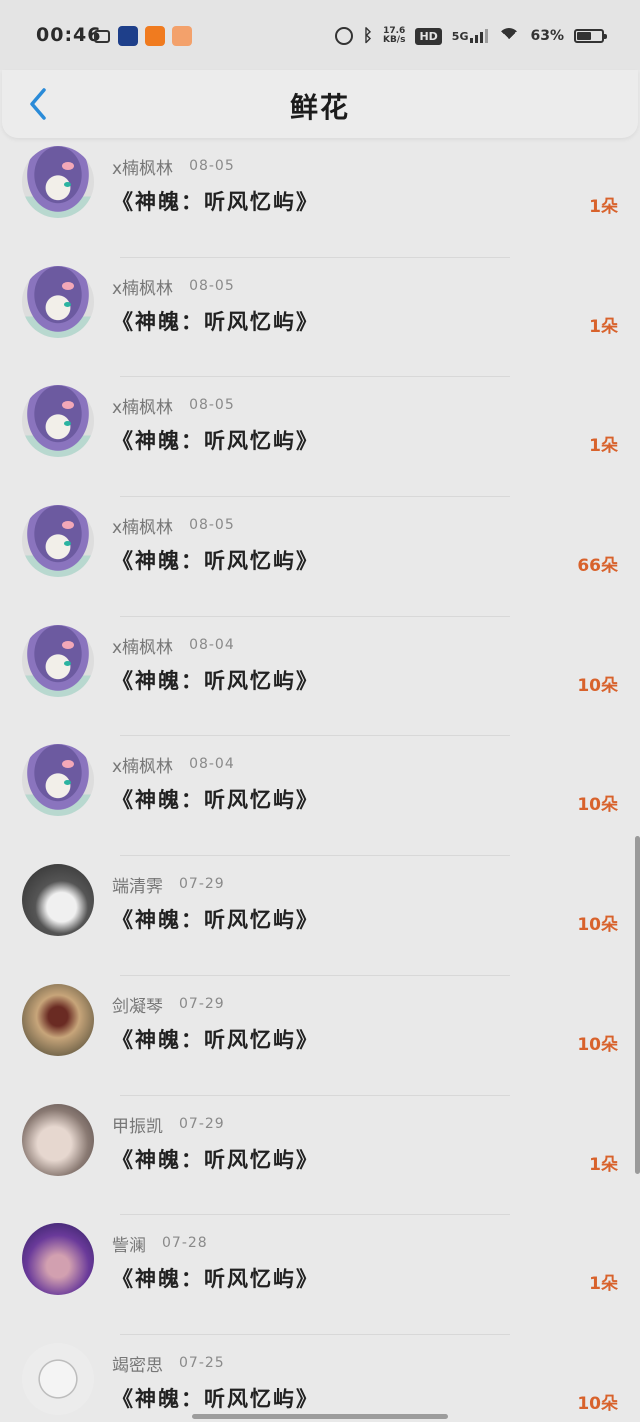 This screenshot has width=640, height=1422. What do you see at coordinates (137, 1004) in the screenshot?
I see `username: 剑凝琴` at bounding box center [137, 1004].